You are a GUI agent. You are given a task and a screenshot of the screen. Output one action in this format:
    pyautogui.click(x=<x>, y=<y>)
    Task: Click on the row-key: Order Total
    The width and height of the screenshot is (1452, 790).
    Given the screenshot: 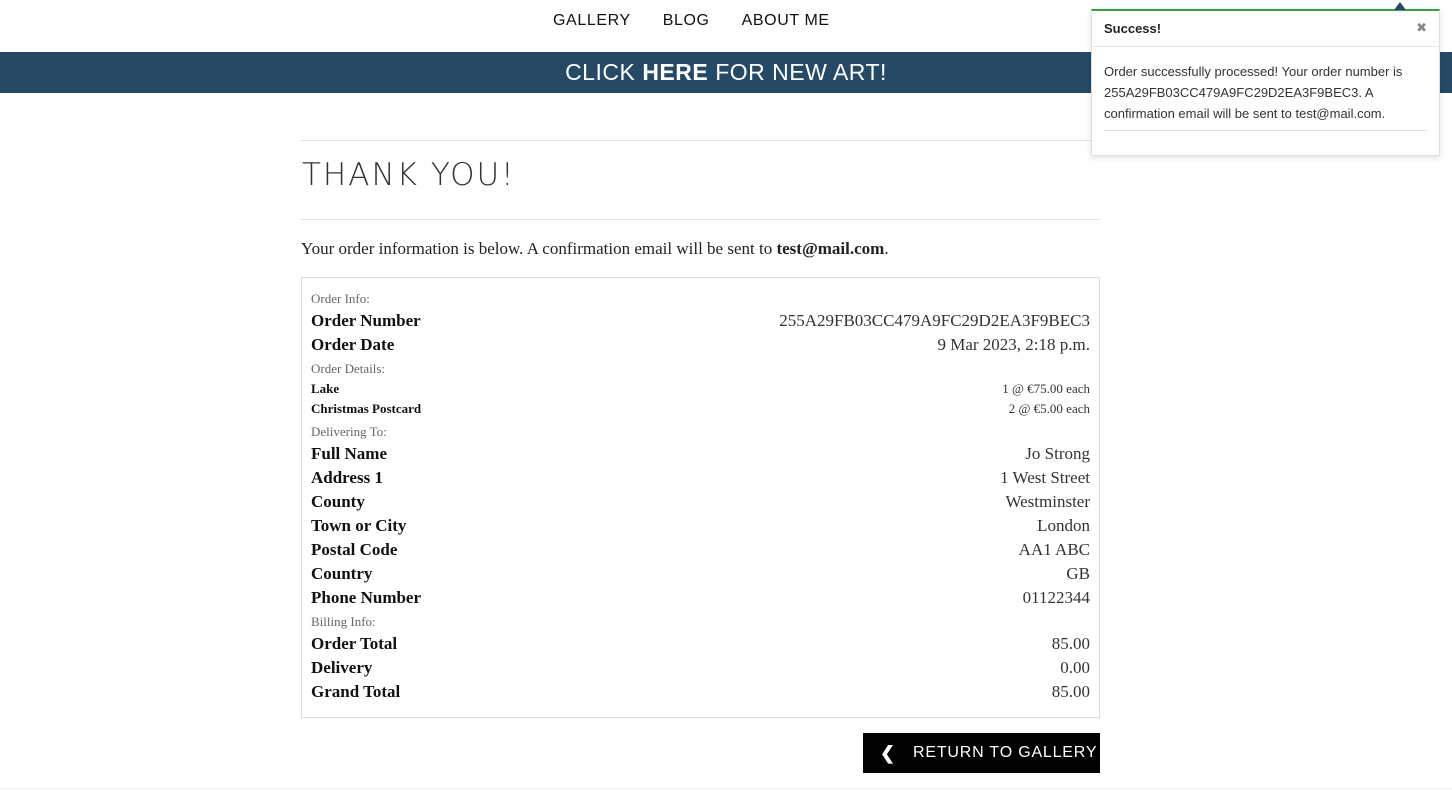 What is the action you would take?
    pyautogui.click(x=354, y=643)
    